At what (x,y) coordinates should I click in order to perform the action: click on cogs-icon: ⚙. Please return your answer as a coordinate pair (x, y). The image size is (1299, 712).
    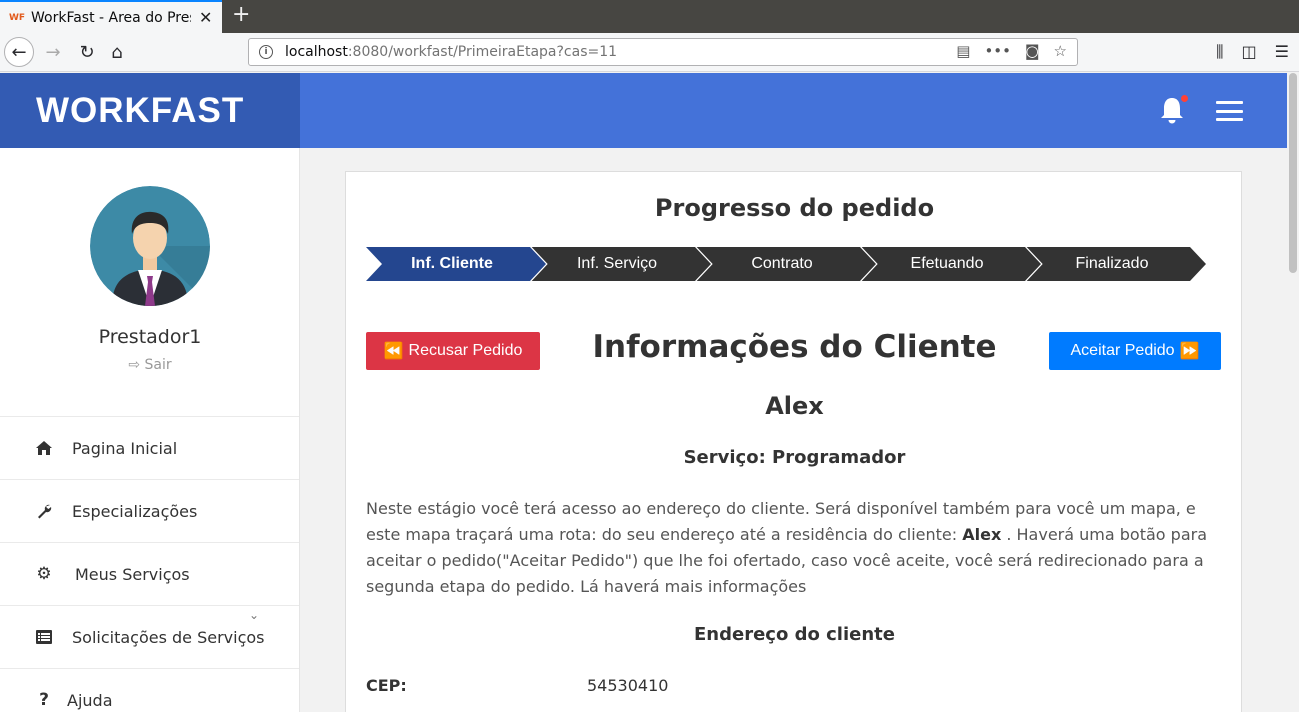
    Looking at the image, I should click on (44, 574).